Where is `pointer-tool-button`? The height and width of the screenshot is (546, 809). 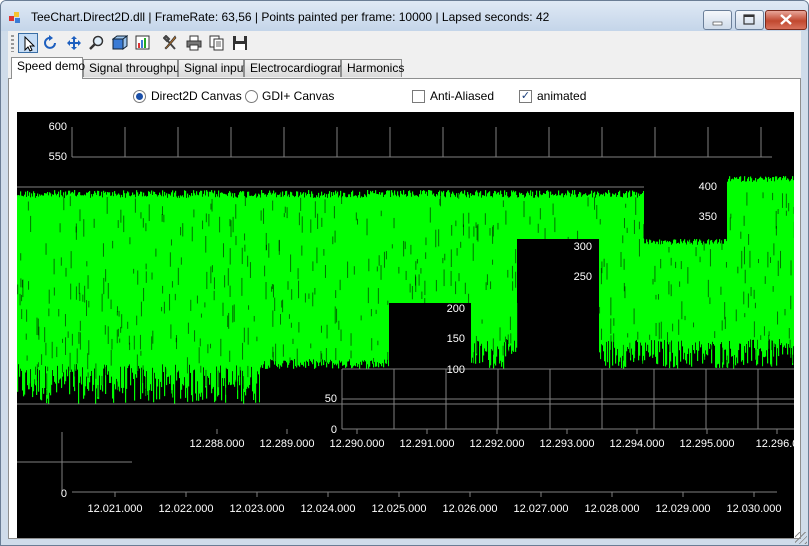 pointer-tool-button is located at coordinates (28, 43).